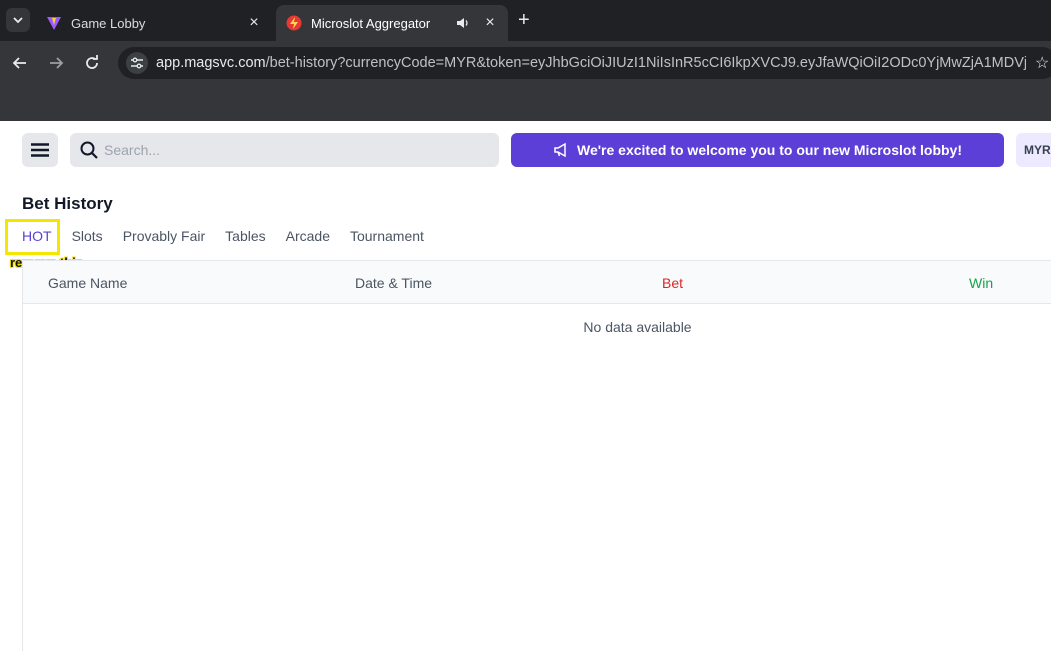  I want to click on new-tab-plus-icon: +, so click(524, 20).